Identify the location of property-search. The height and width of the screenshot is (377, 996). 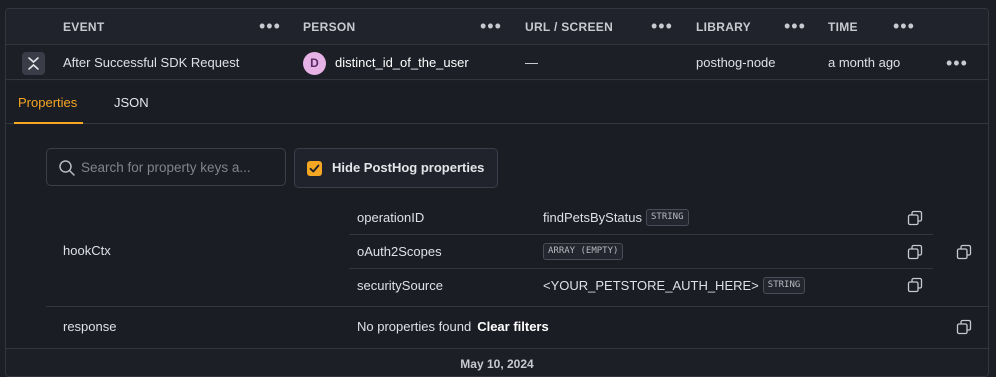
(166, 167).